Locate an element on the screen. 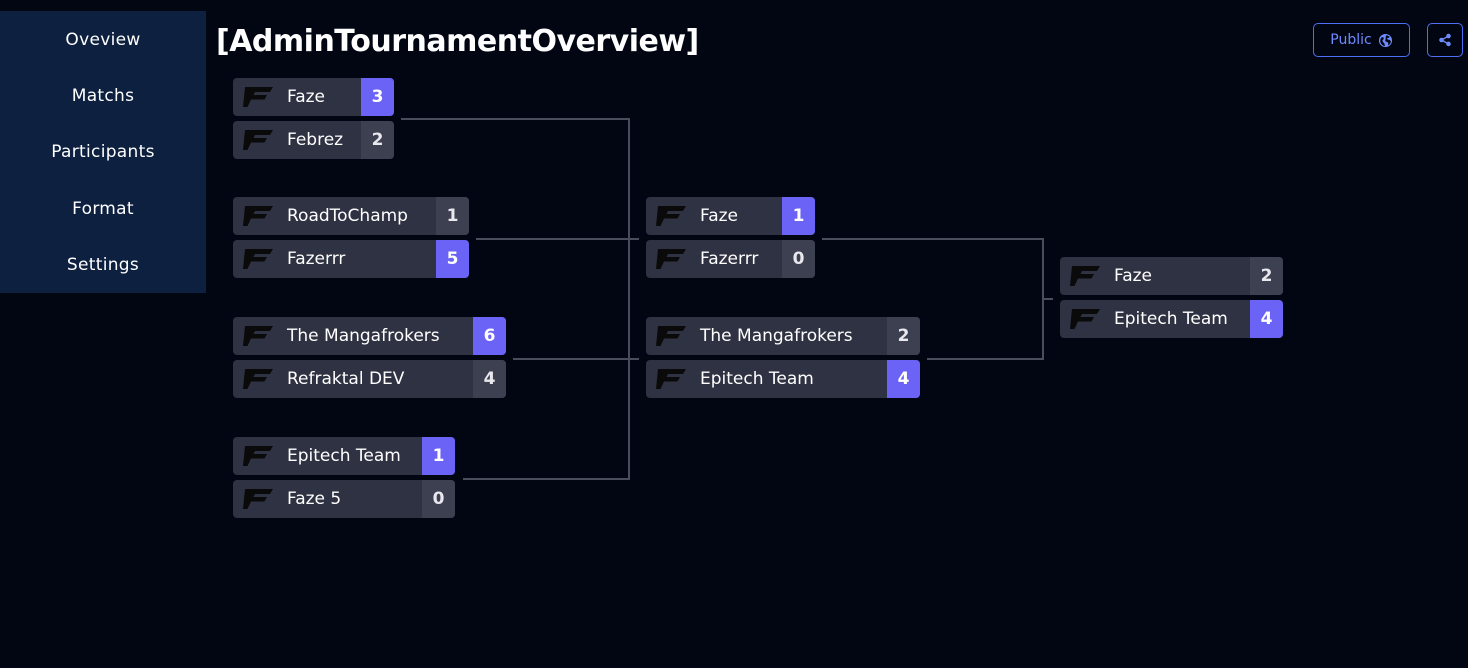  team-row: Epitech Team 1 is located at coordinates (344, 456).